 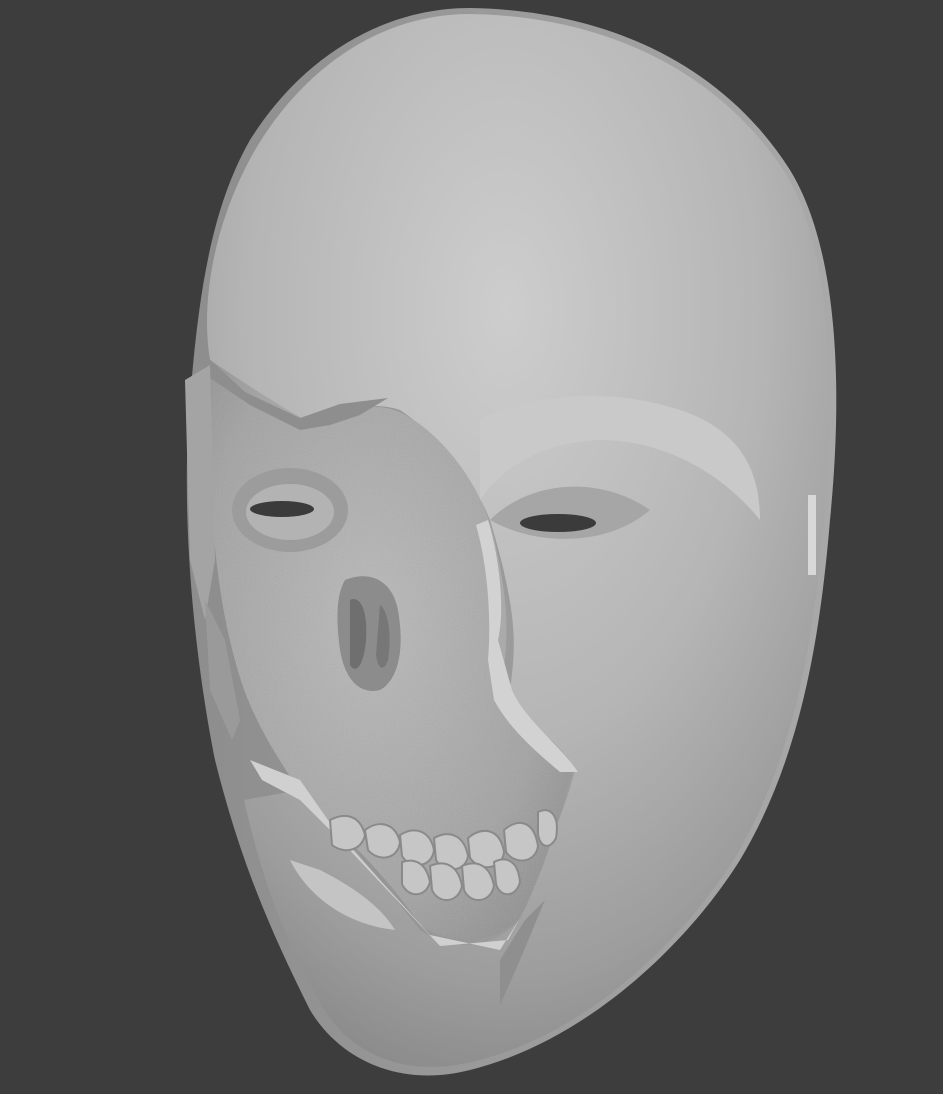 I want to click on eye-slit-left, so click(x=282, y=509).